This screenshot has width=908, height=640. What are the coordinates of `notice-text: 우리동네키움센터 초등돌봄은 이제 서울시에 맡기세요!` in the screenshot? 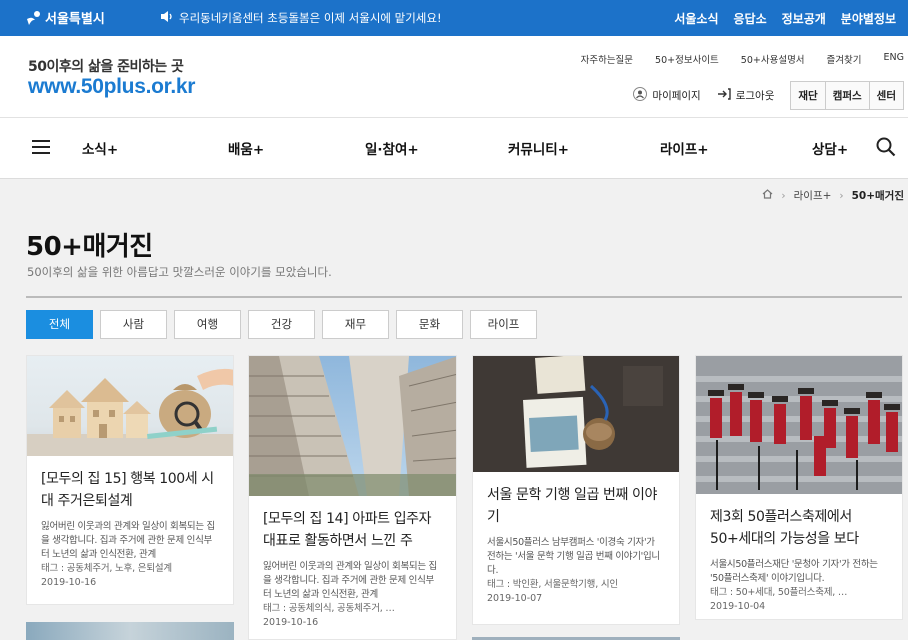 It's located at (310, 18).